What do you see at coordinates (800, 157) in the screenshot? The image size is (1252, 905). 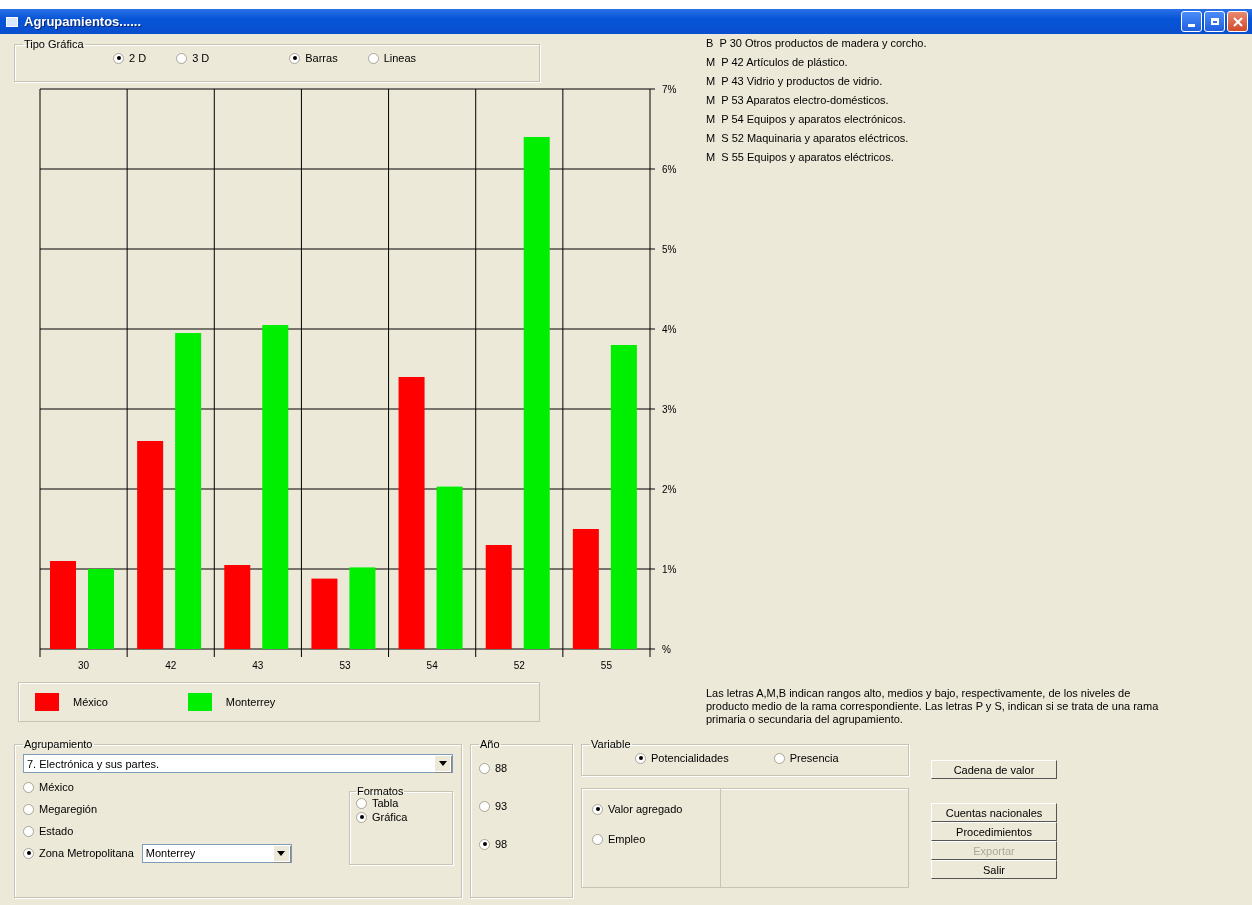 I see `description-text: M S 55 Equipos y aparatos eléctricos.` at bounding box center [800, 157].